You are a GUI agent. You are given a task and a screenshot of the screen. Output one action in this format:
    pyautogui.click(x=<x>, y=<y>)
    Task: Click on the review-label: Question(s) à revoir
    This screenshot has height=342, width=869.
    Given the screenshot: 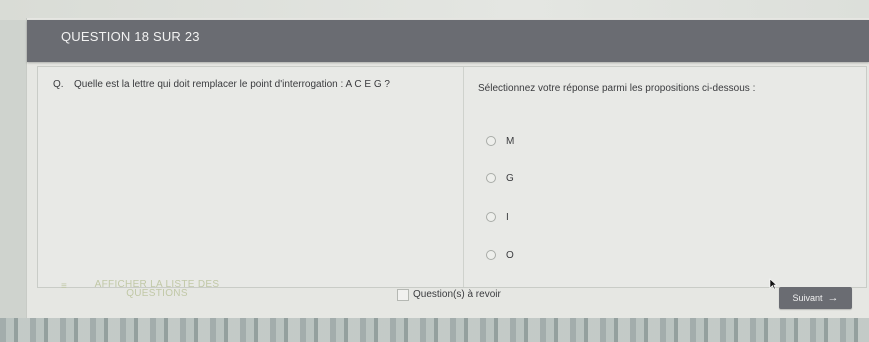 What is the action you would take?
    pyautogui.click(x=457, y=294)
    